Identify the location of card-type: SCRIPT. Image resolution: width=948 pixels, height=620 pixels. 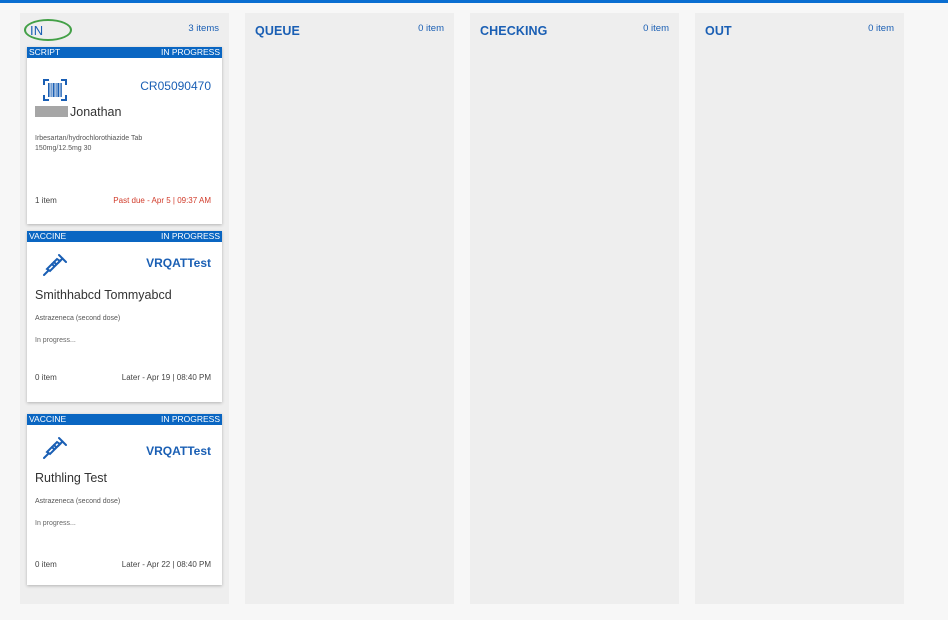
(45, 52).